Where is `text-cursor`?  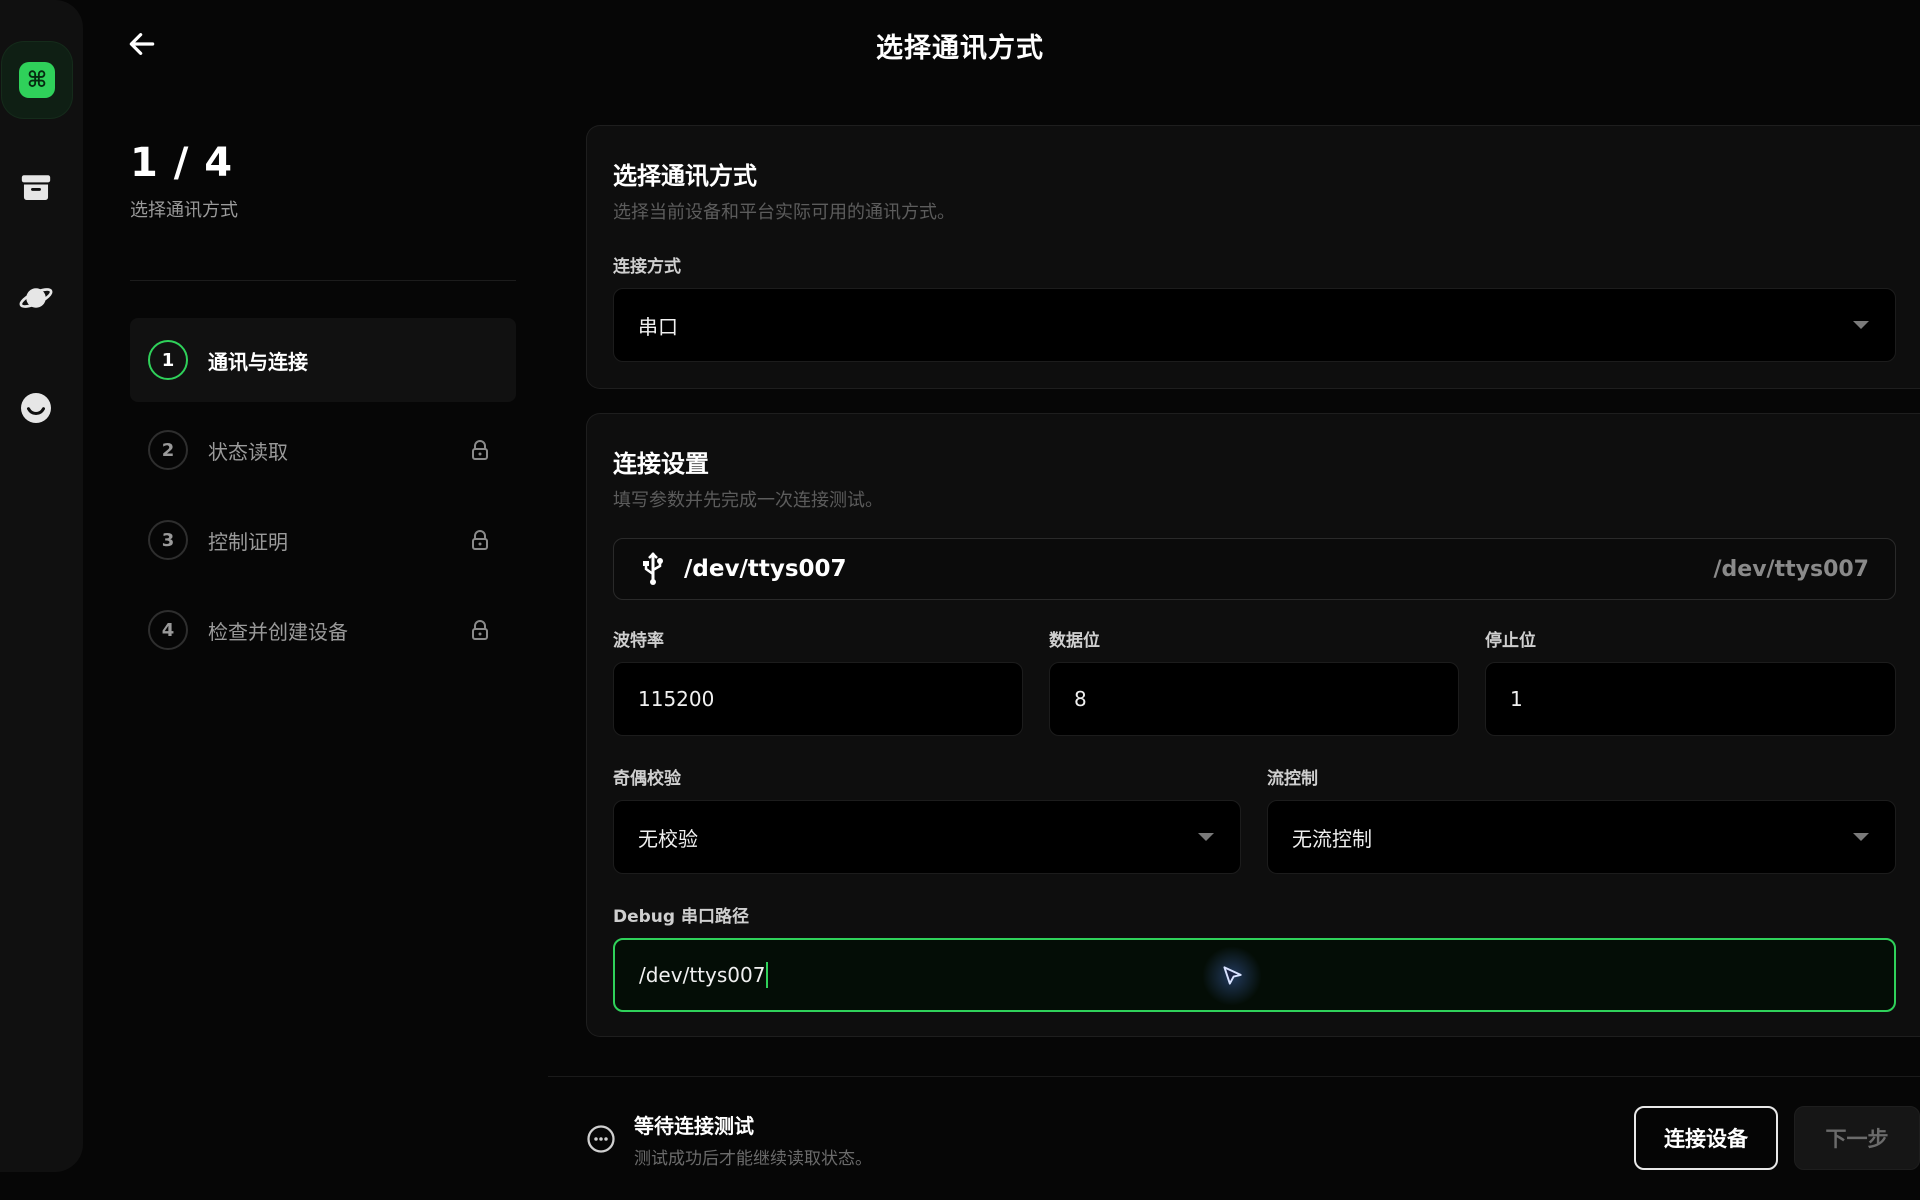
text-cursor is located at coordinates (767, 975).